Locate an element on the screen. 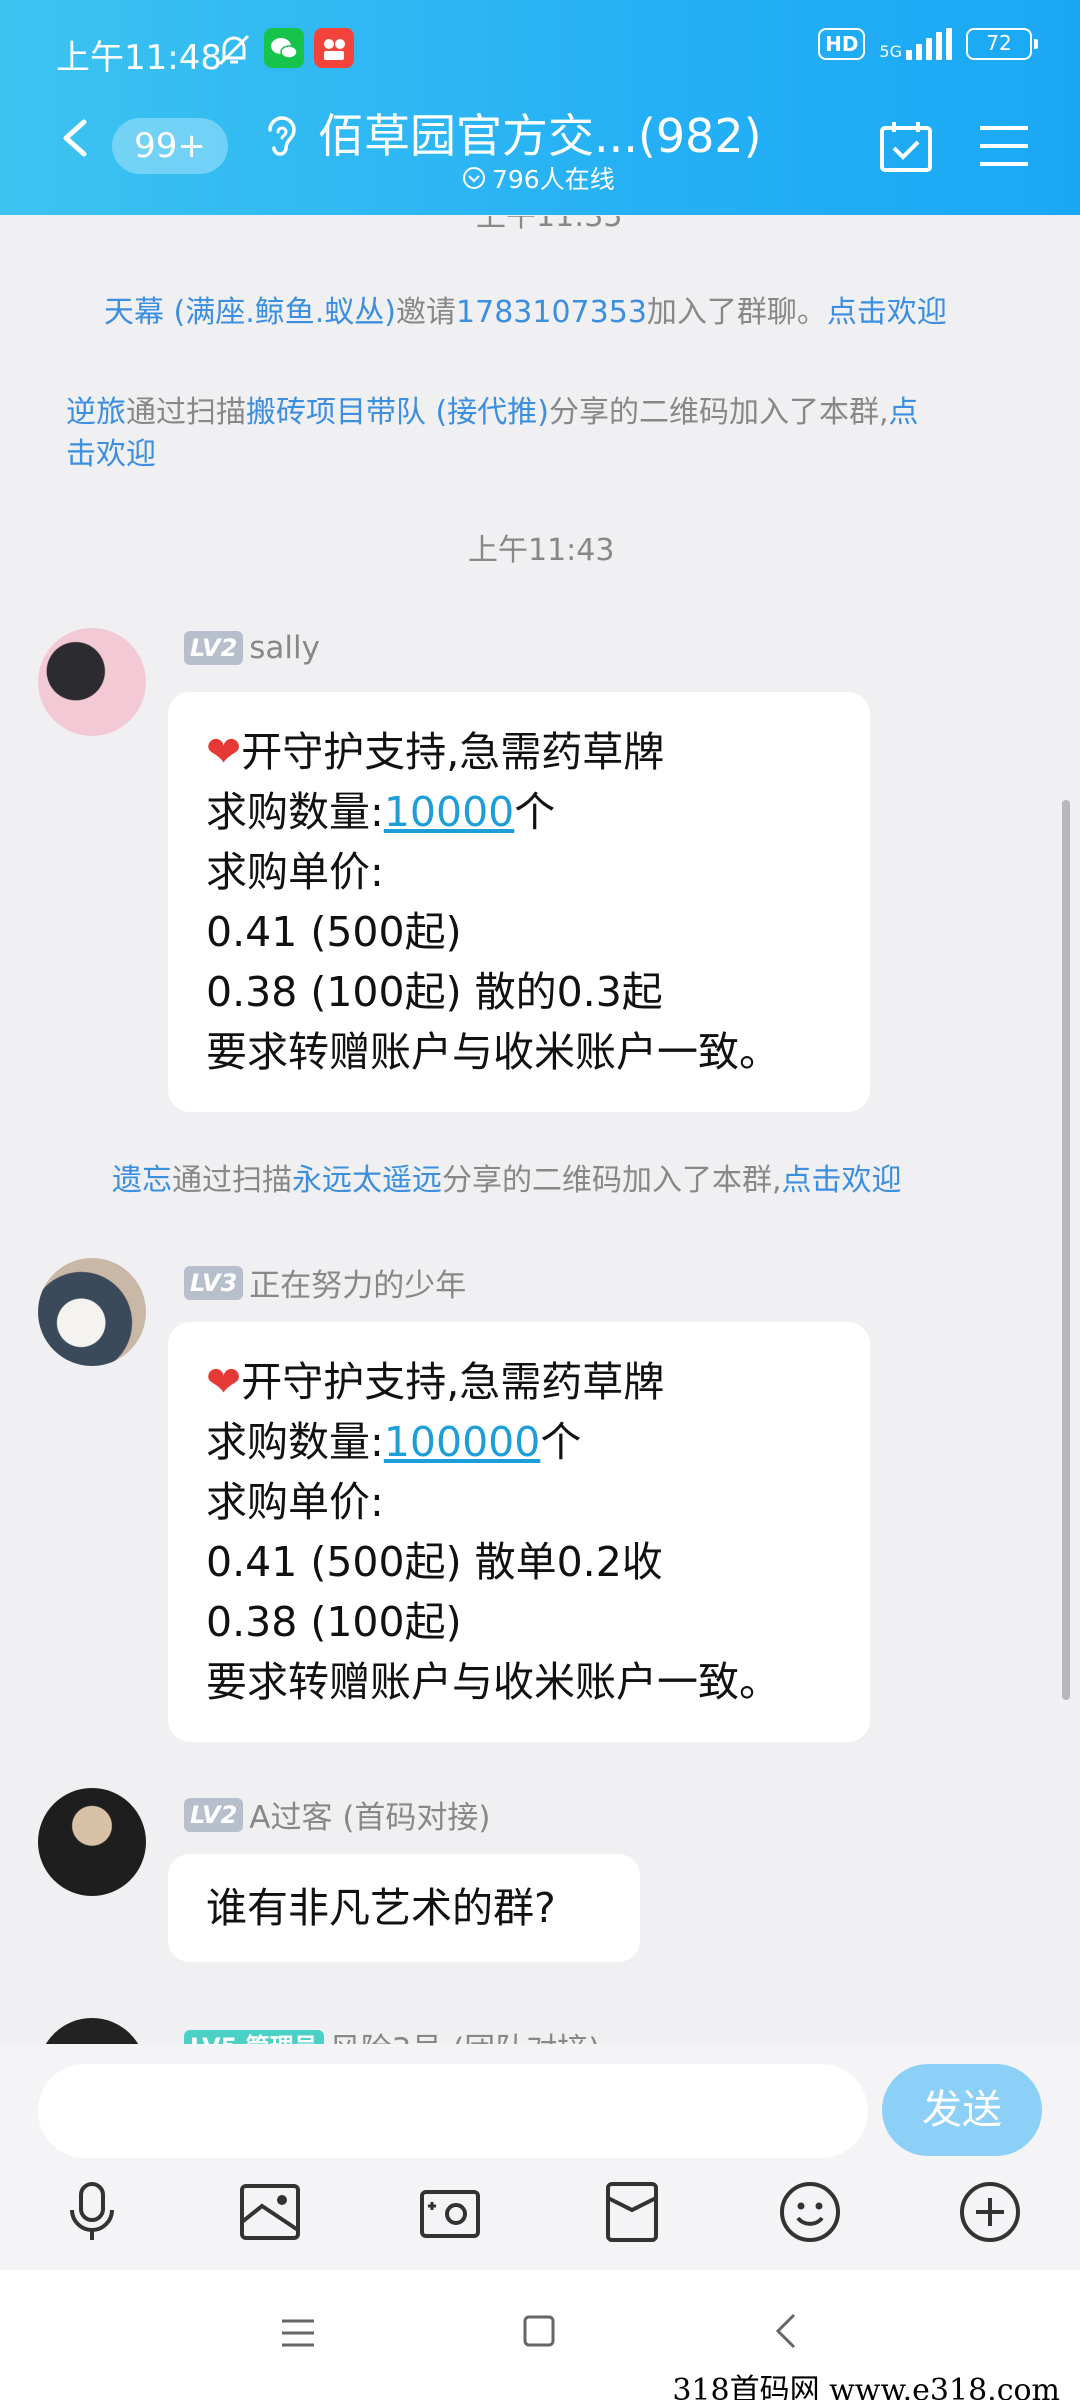 This screenshot has height=2400, width=1080. group-title: 佰草园官方交...(982) is located at coordinates (540, 133).